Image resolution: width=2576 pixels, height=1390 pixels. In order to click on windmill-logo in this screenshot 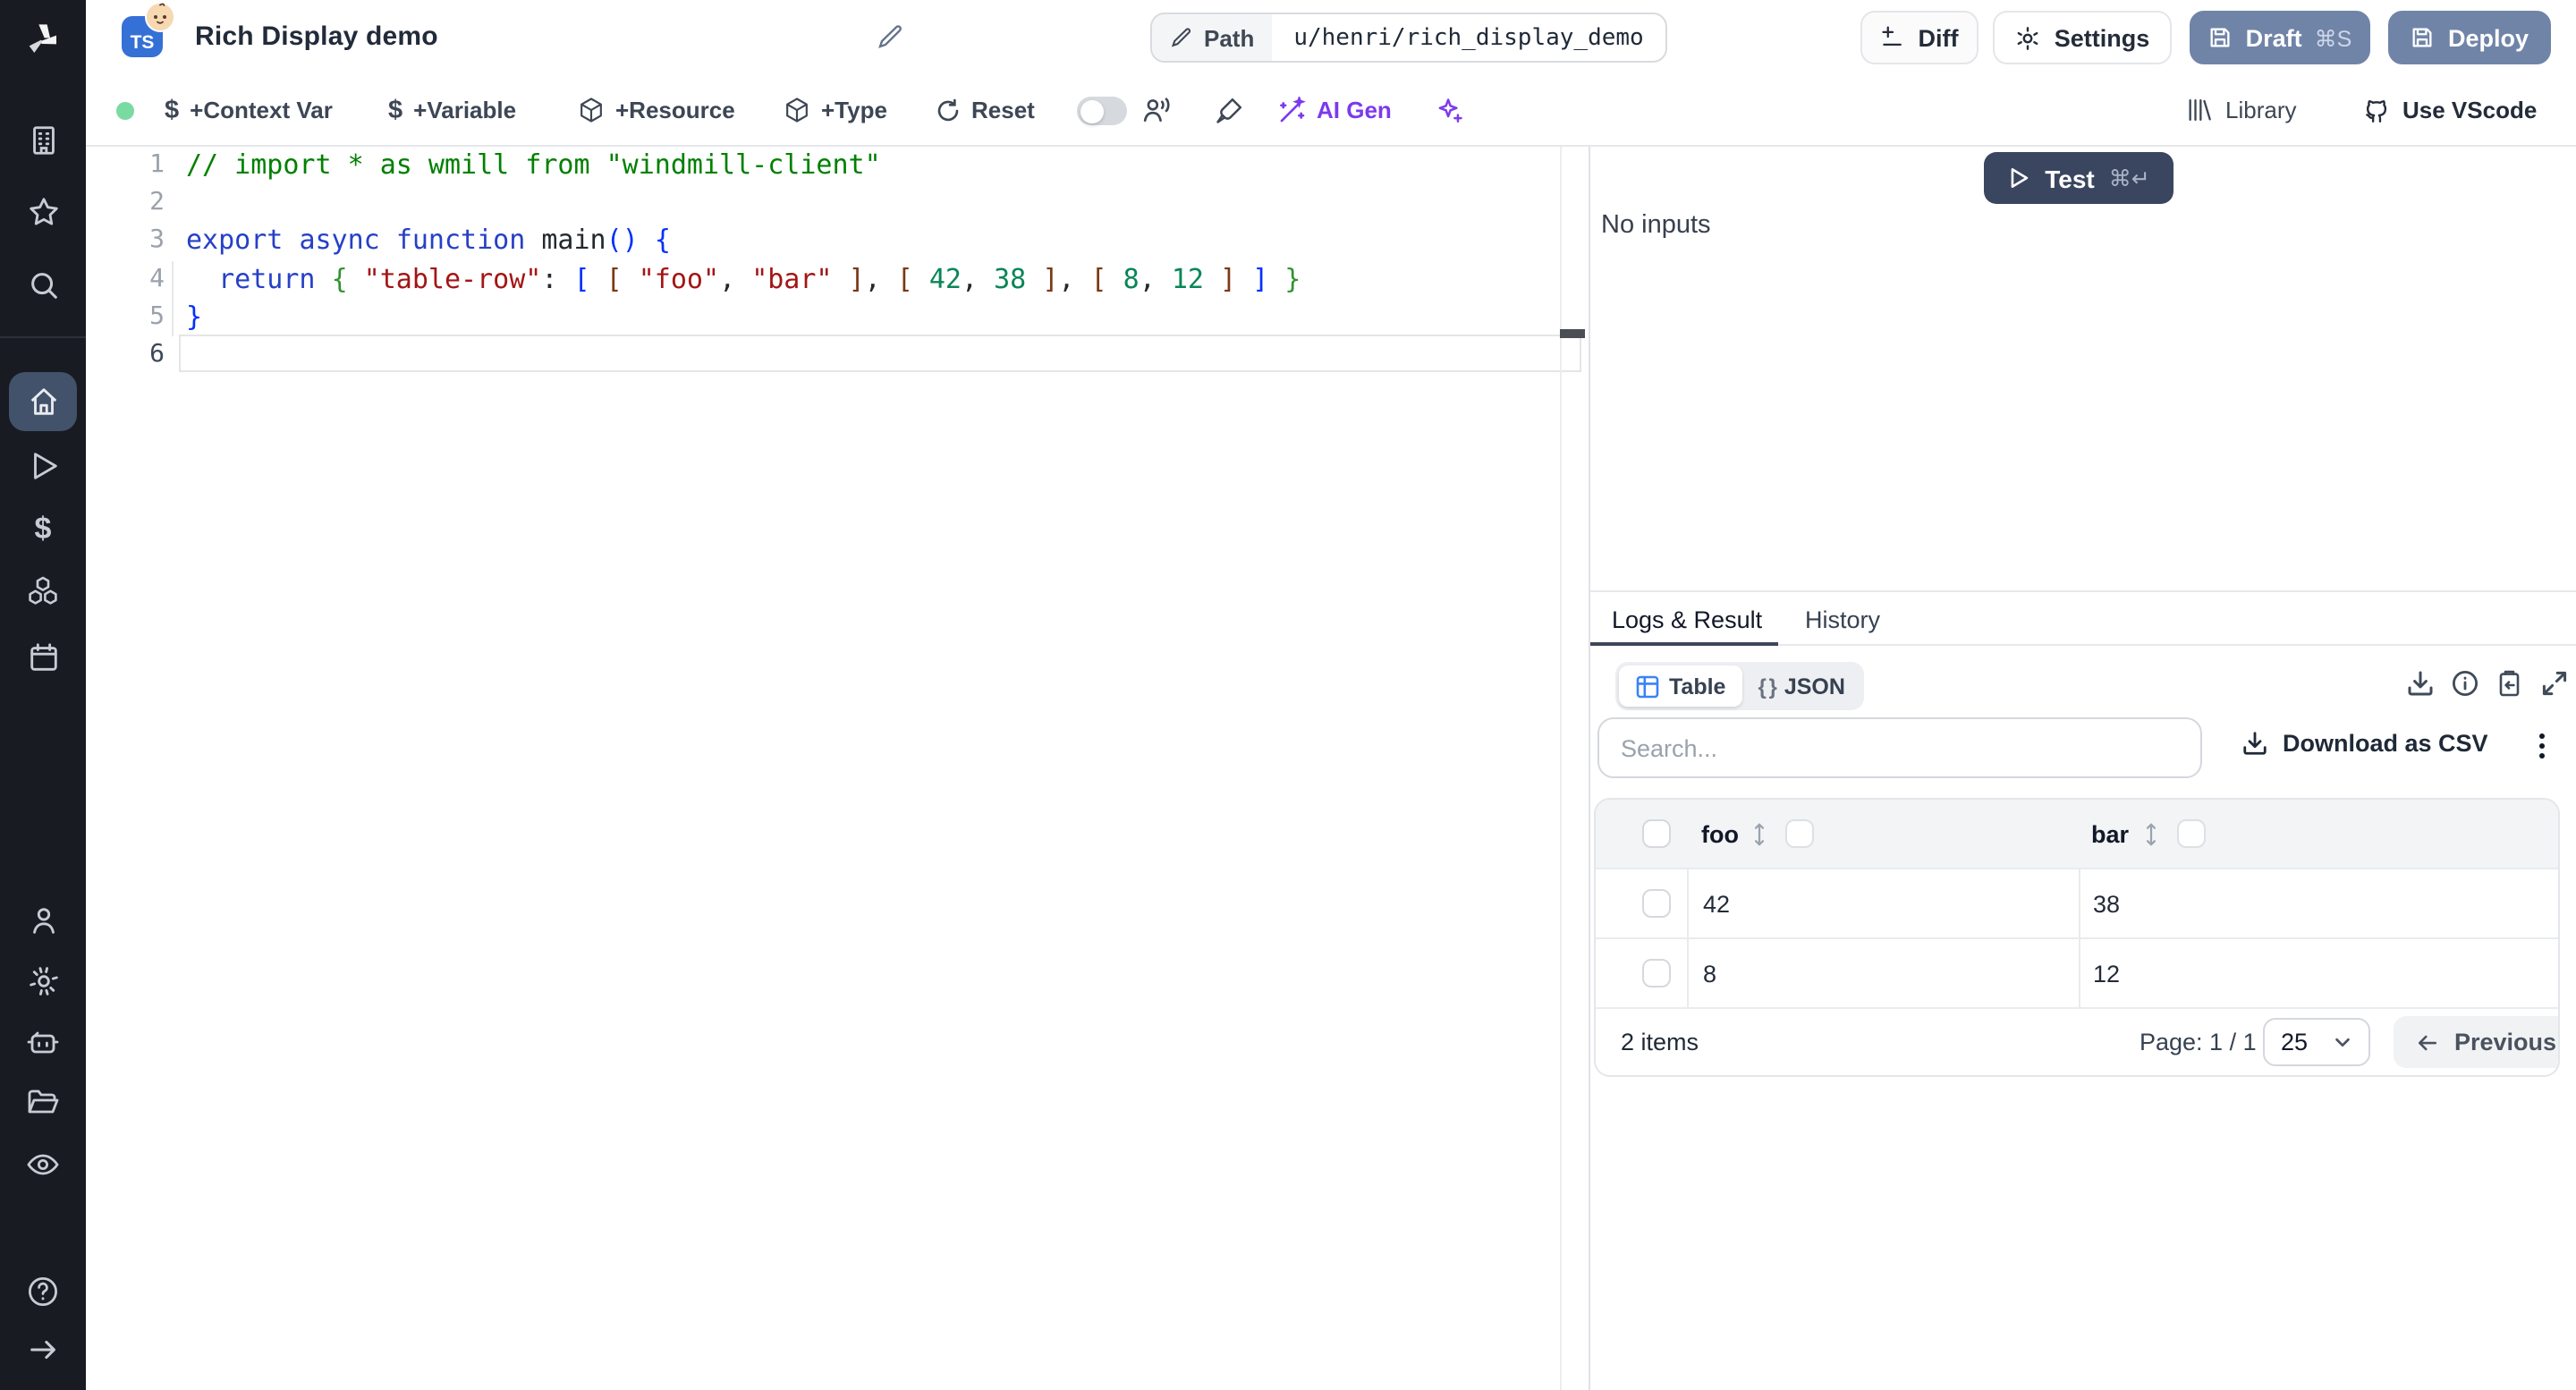, I will do `click(43, 39)`.